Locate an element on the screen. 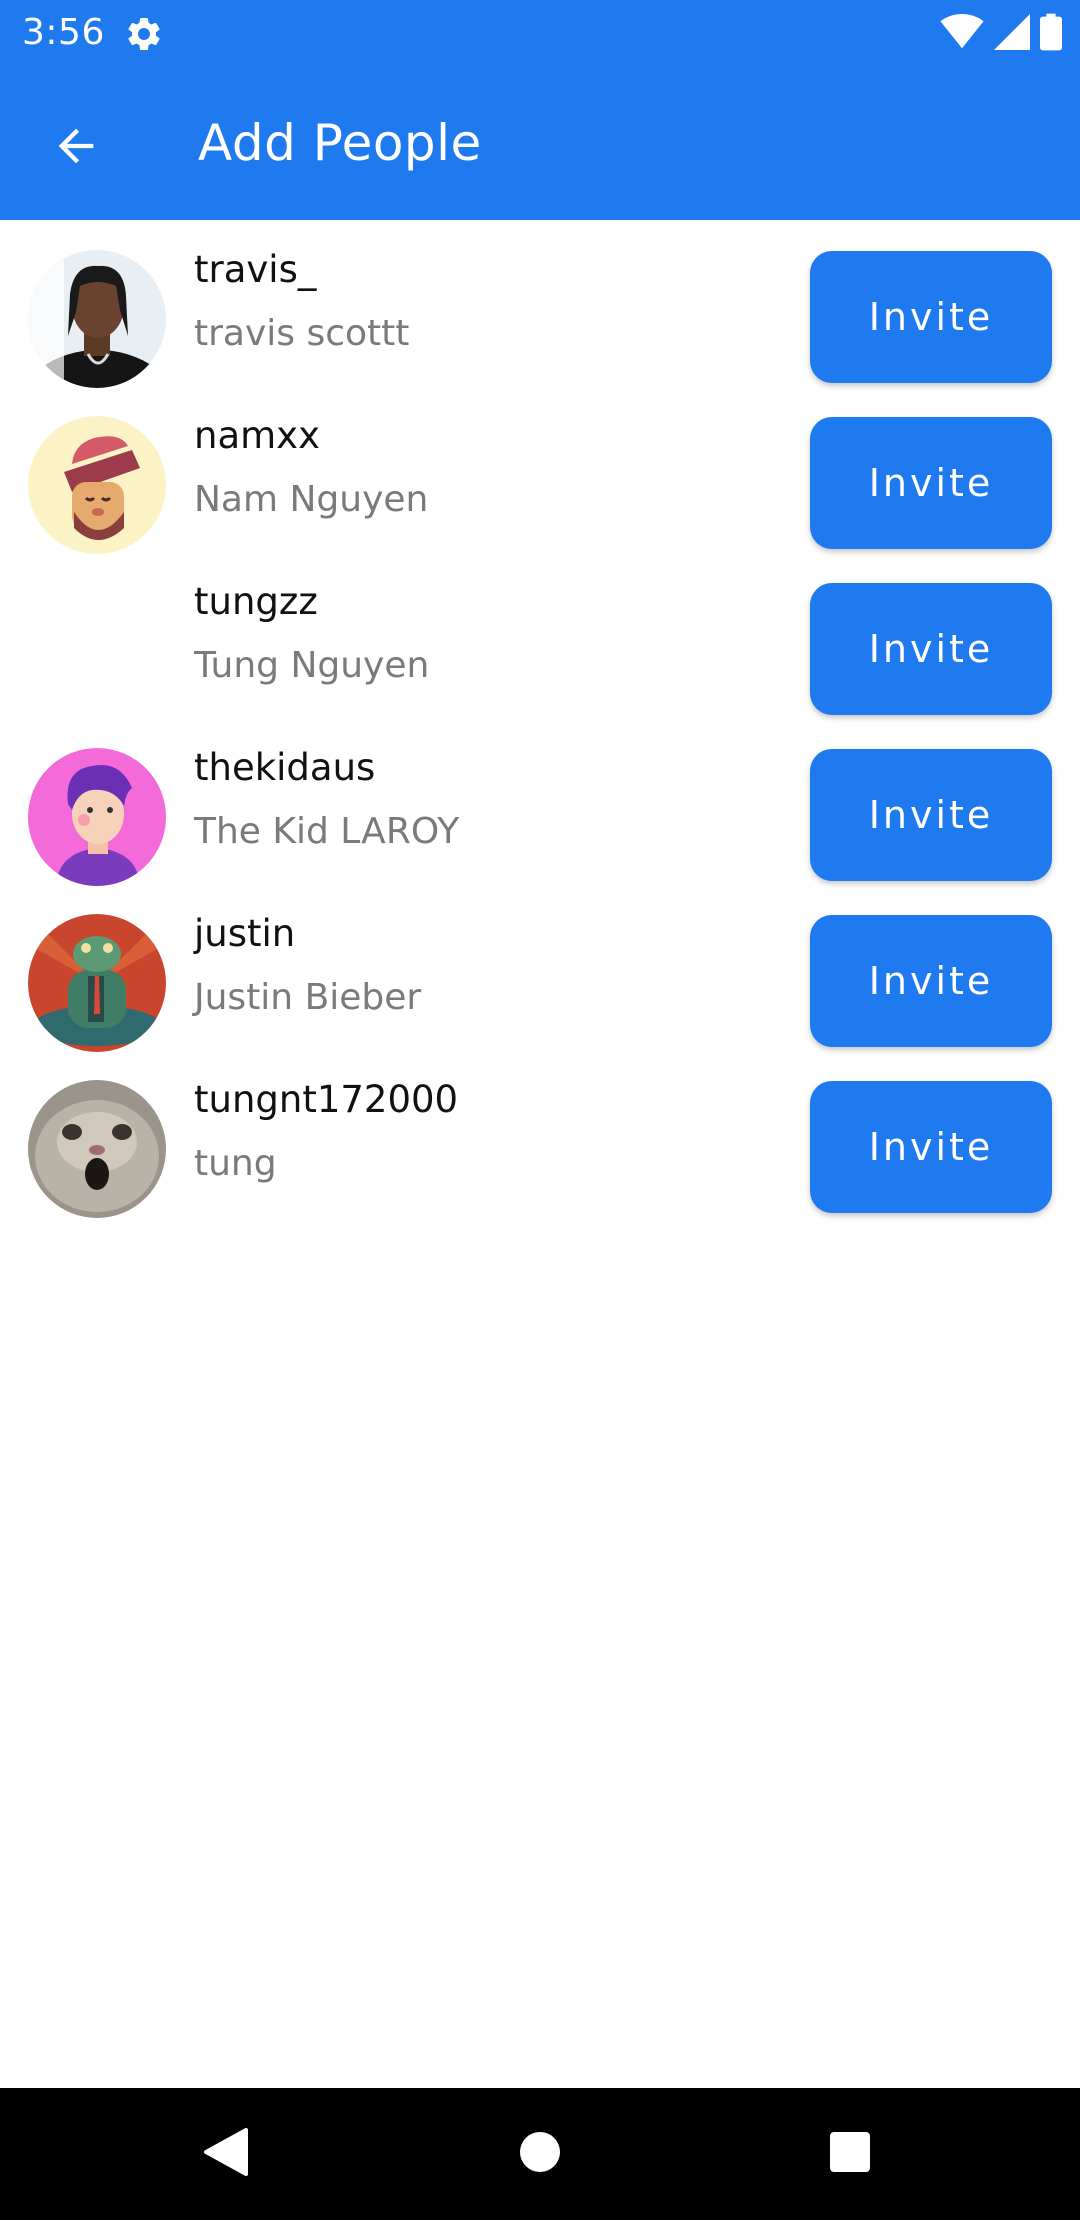 The width and height of the screenshot is (1080, 2220). username: tungnt172000 is located at coordinates (326, 1099).